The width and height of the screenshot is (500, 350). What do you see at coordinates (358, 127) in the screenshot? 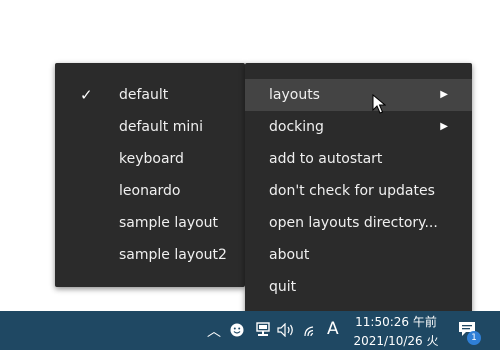
I see `menu-item-docking: docking ▶` at bounding box center [358, 127].